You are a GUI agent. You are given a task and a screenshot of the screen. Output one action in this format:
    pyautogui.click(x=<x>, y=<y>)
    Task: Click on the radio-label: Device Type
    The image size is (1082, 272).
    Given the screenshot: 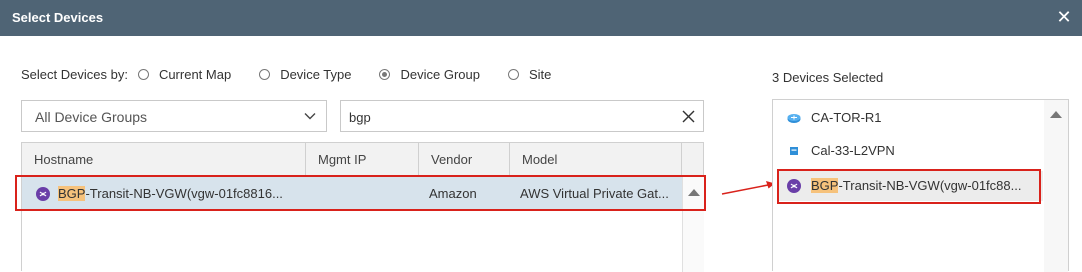 What is the action you would take?
    pyautogui.click(x=316, y=74)
    